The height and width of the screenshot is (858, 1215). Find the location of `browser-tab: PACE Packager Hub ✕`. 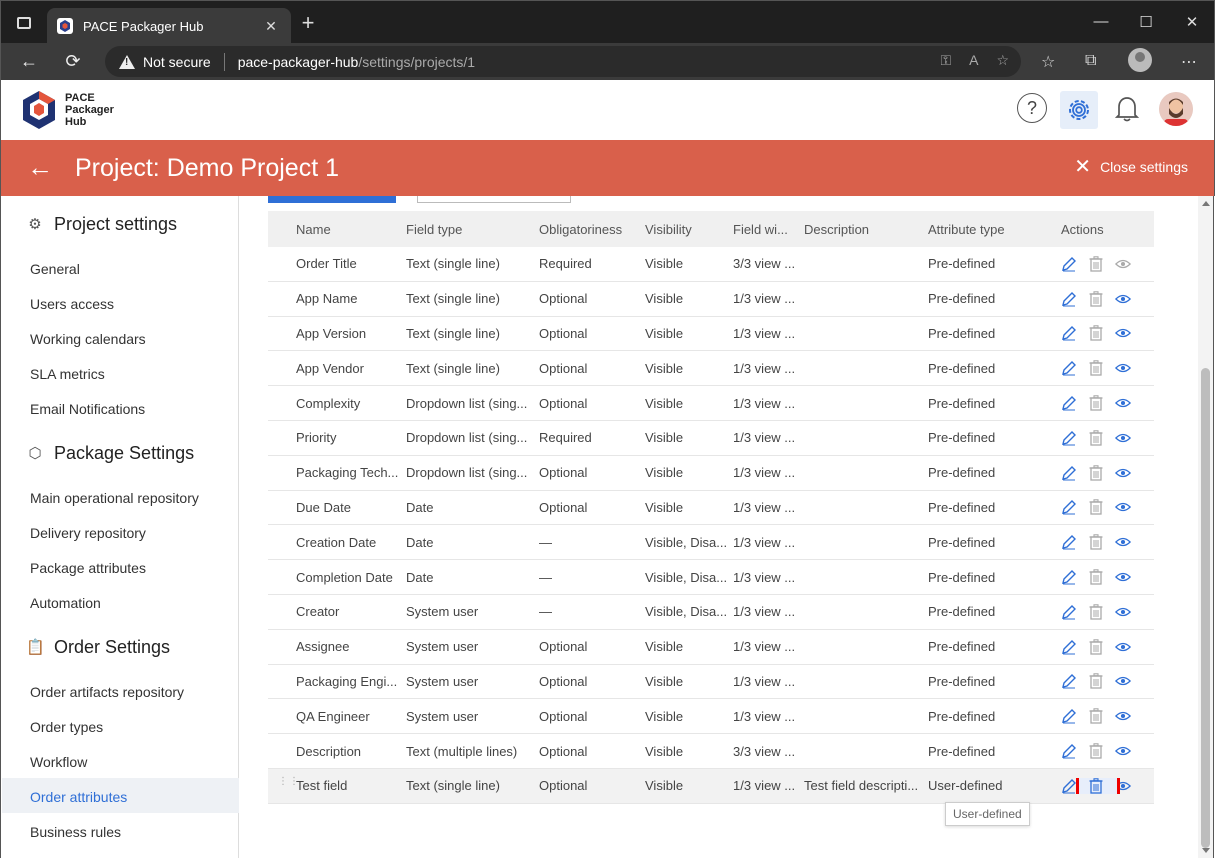

browser-tab: PACE Packager Hub ✕ is located at coordinates (169, 26).